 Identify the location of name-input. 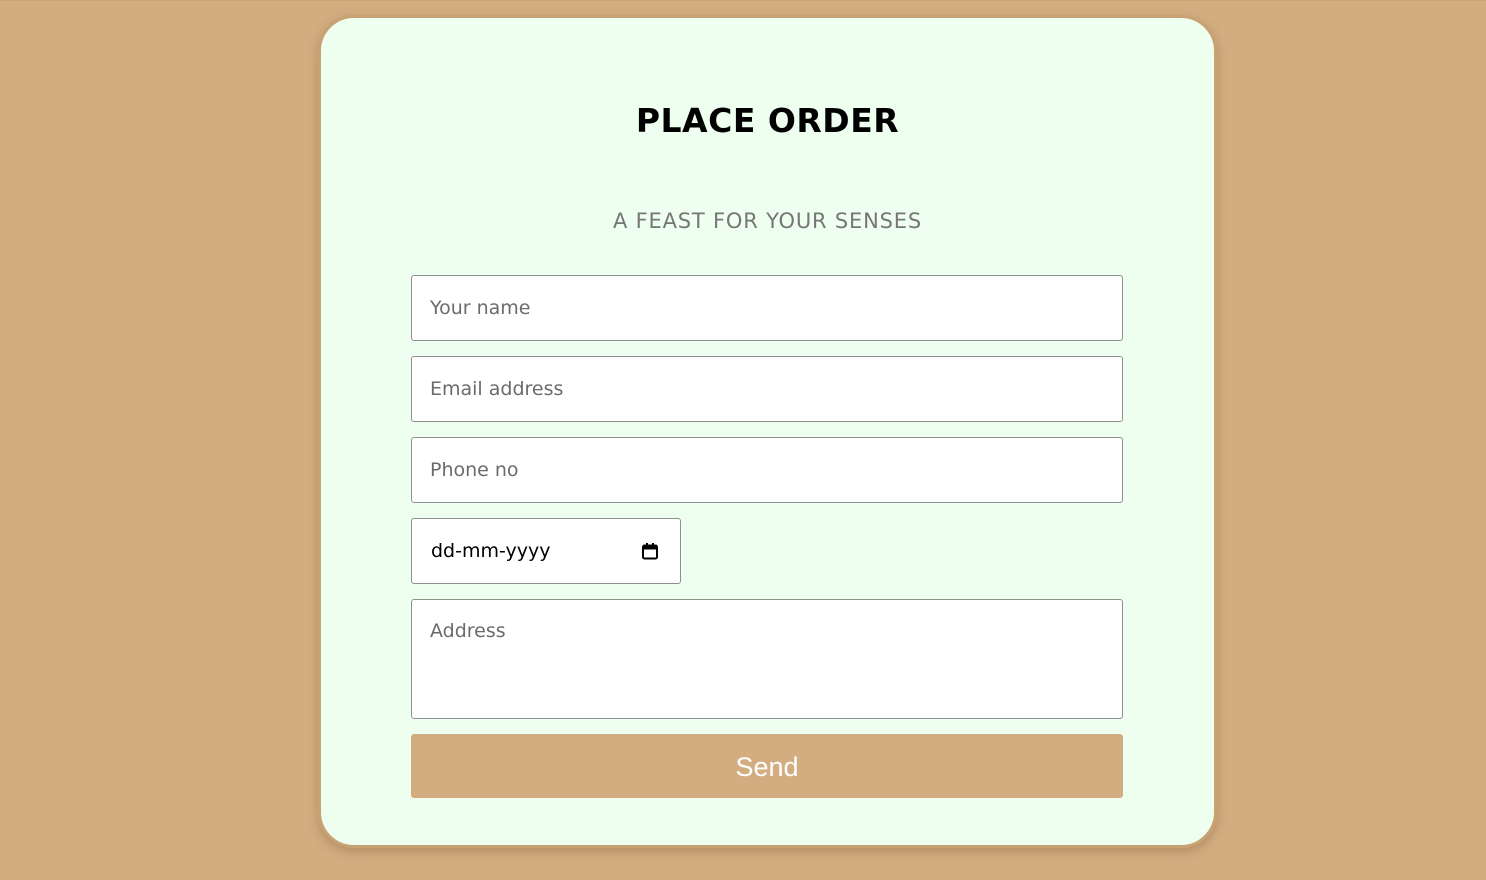
(767, 308).